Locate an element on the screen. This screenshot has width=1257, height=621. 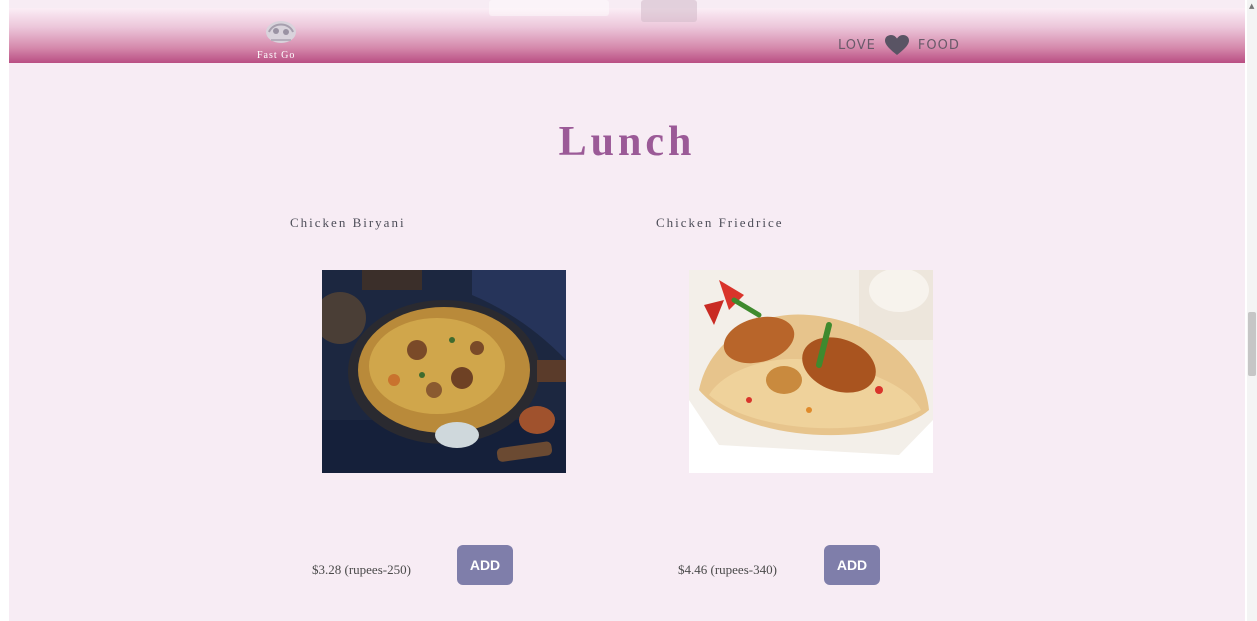
scroll-thumb is located at coordinates (1252, 344).